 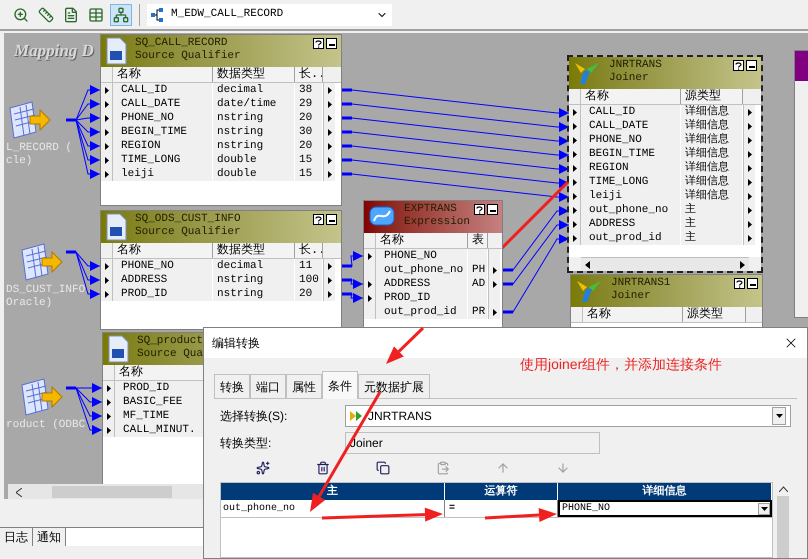 What do you see at coordinates (478, 284) in the screenshot?
I see `port-cell: AD` at bounding box center [478, 284].